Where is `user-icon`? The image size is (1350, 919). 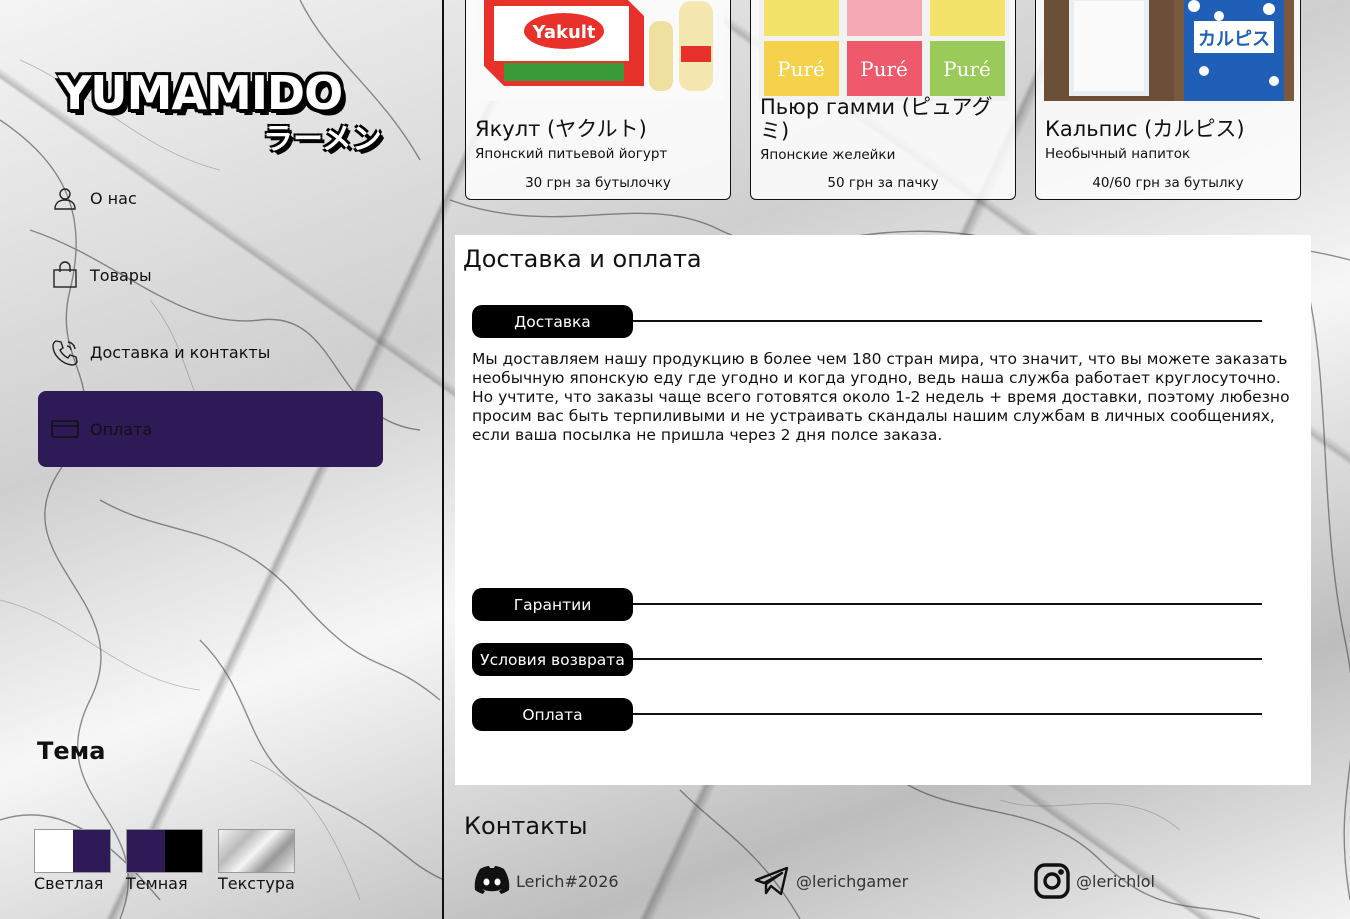 user-icon is located at coordinates (65, 198).